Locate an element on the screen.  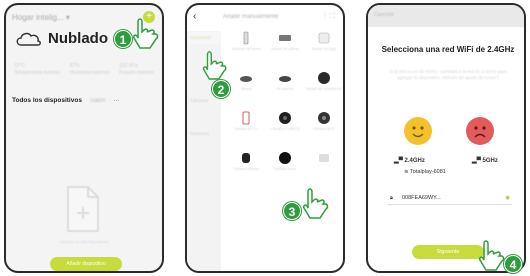
smoke-sensor-icon is located at coordinates (246, 38).